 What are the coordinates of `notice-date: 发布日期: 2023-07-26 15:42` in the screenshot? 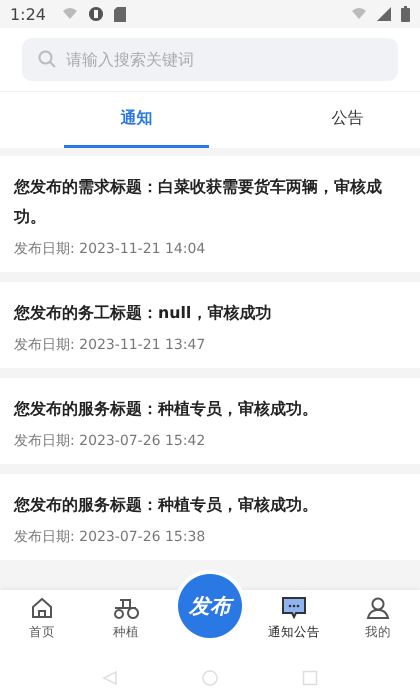 It's located at (110, 441).